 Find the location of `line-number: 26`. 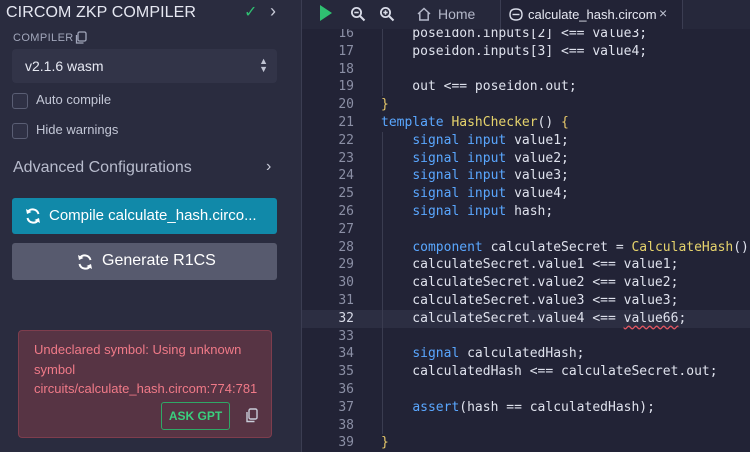

line-number: 26 is located at coordinates (346, 211).